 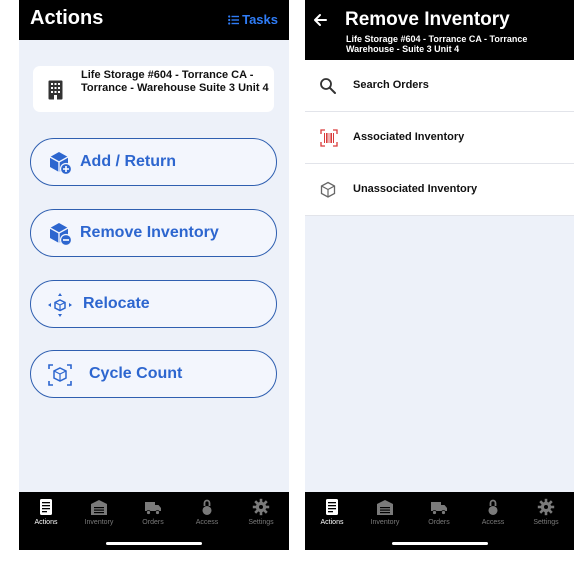 I want to click on relocate-icon, so click(x=60, y=305).